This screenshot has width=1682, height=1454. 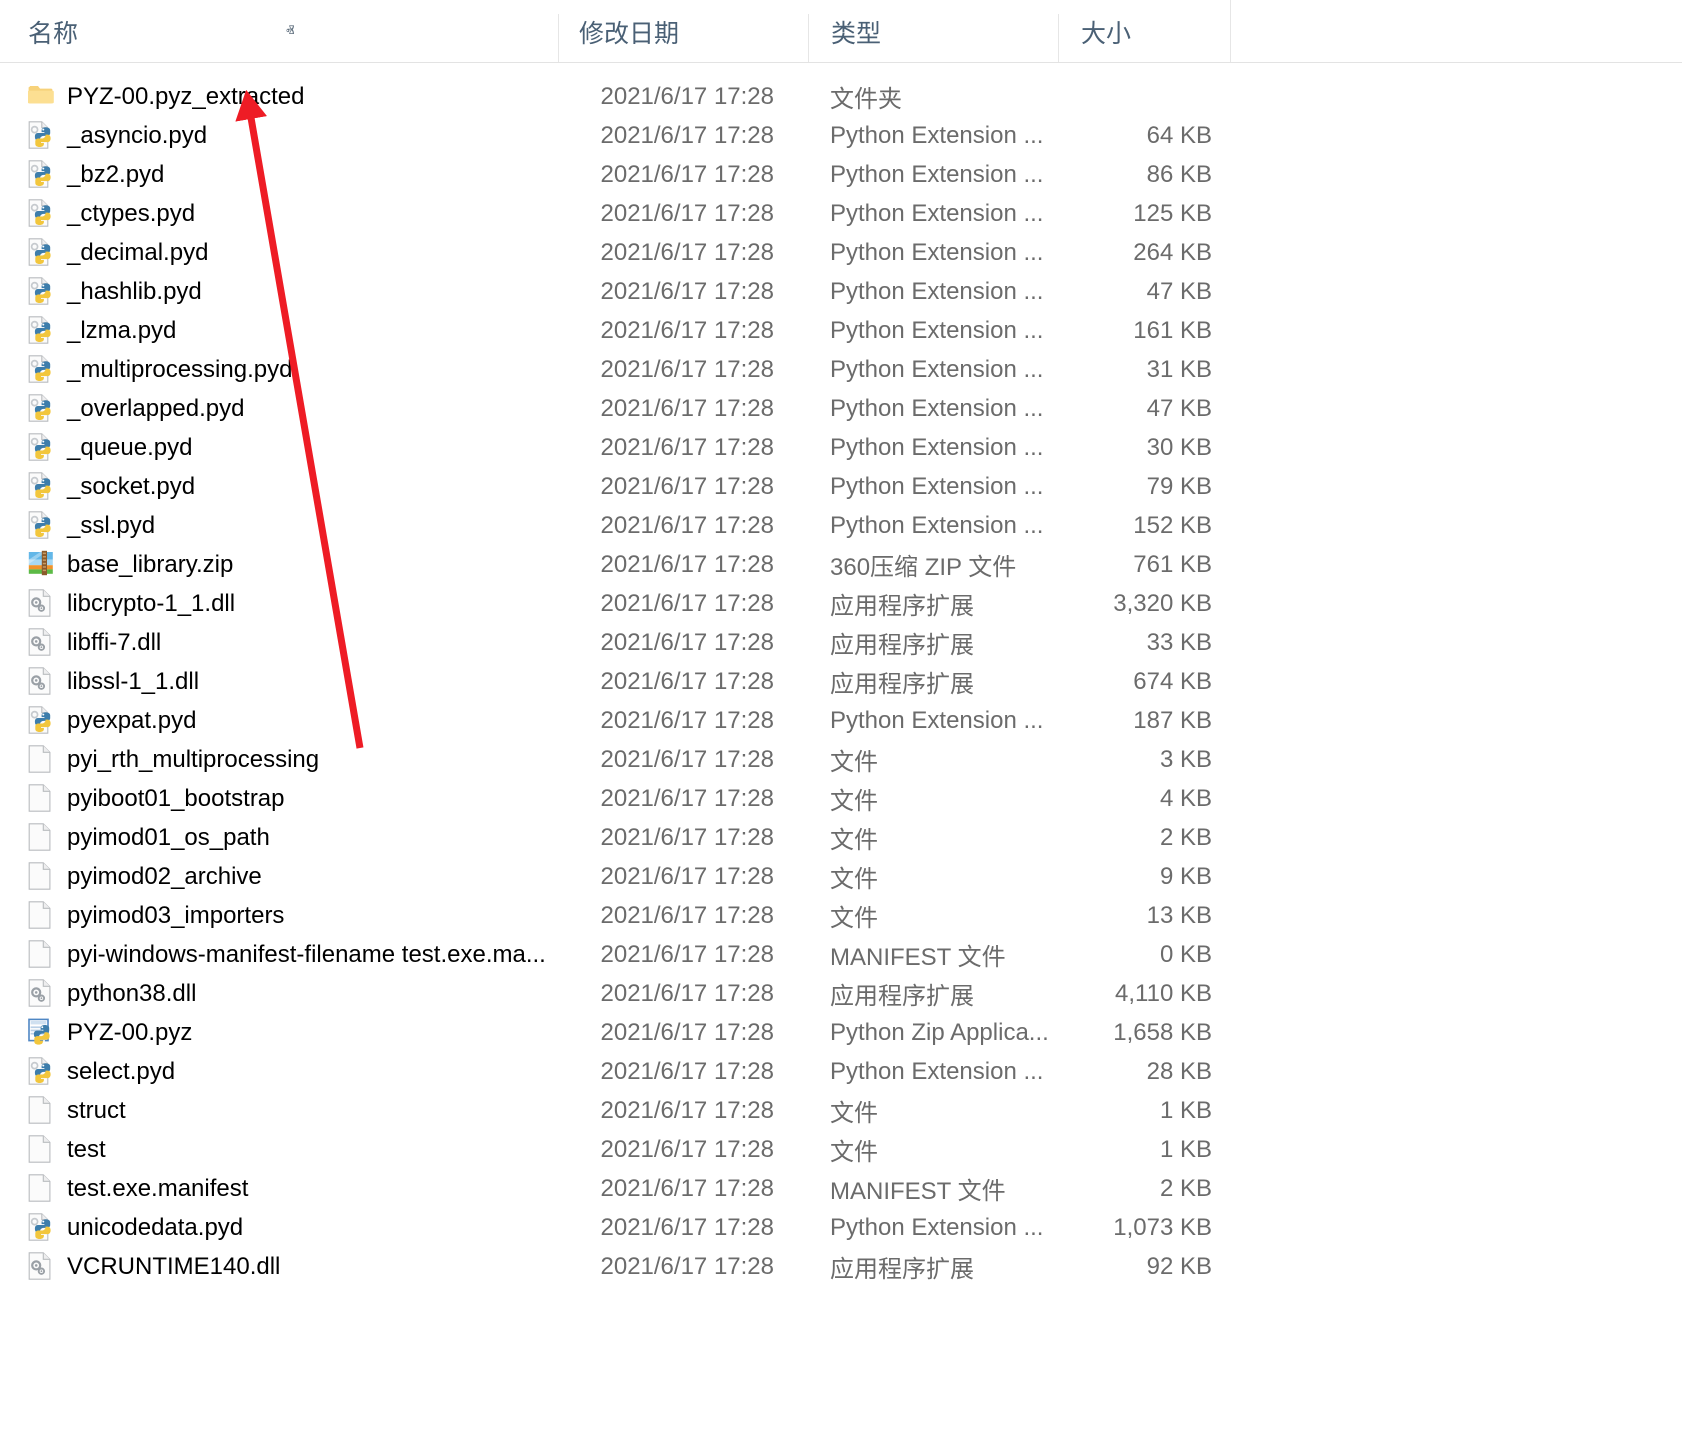 I want to click on file-name-cell: _ssl.pyd, so click(x=279, y=525).